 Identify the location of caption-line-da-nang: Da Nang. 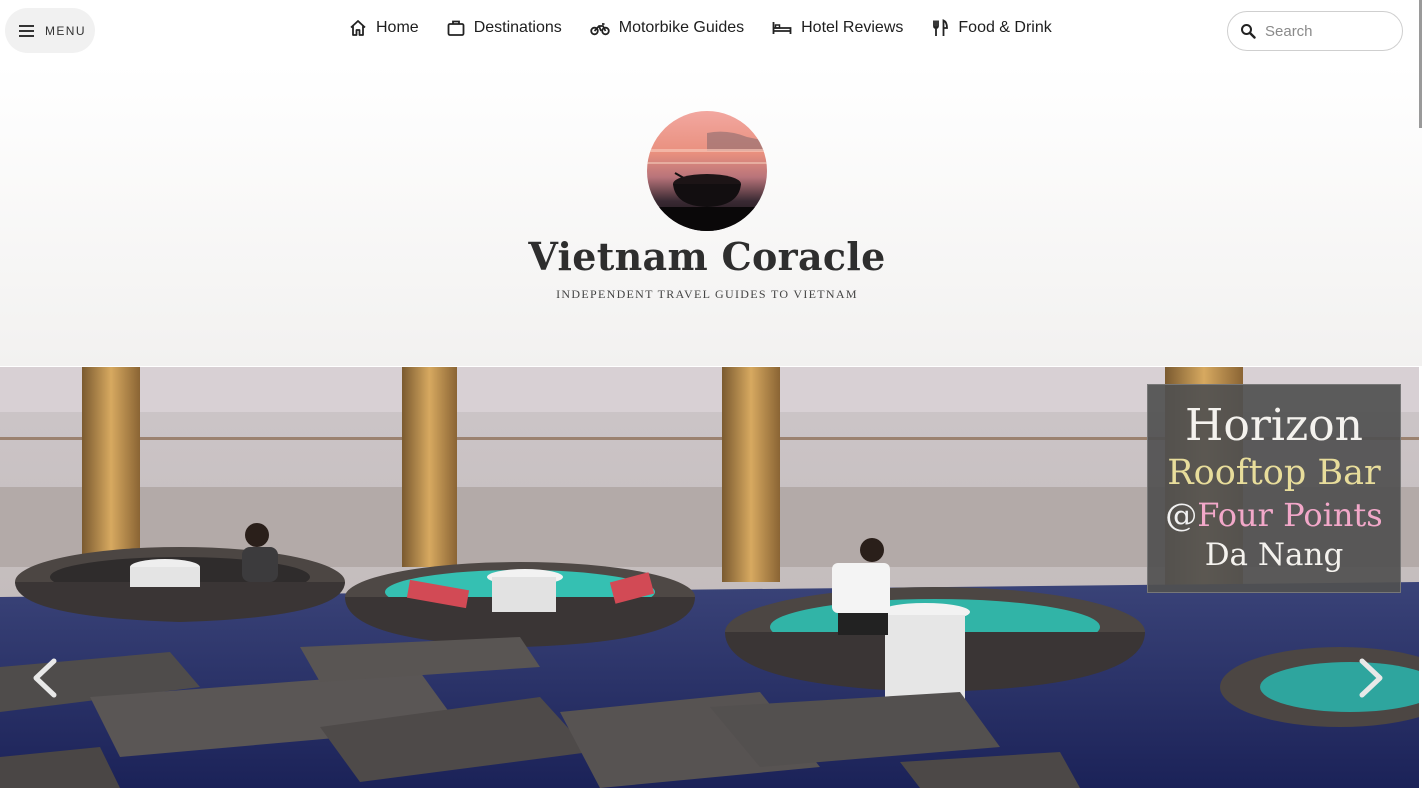
(1274, 555).